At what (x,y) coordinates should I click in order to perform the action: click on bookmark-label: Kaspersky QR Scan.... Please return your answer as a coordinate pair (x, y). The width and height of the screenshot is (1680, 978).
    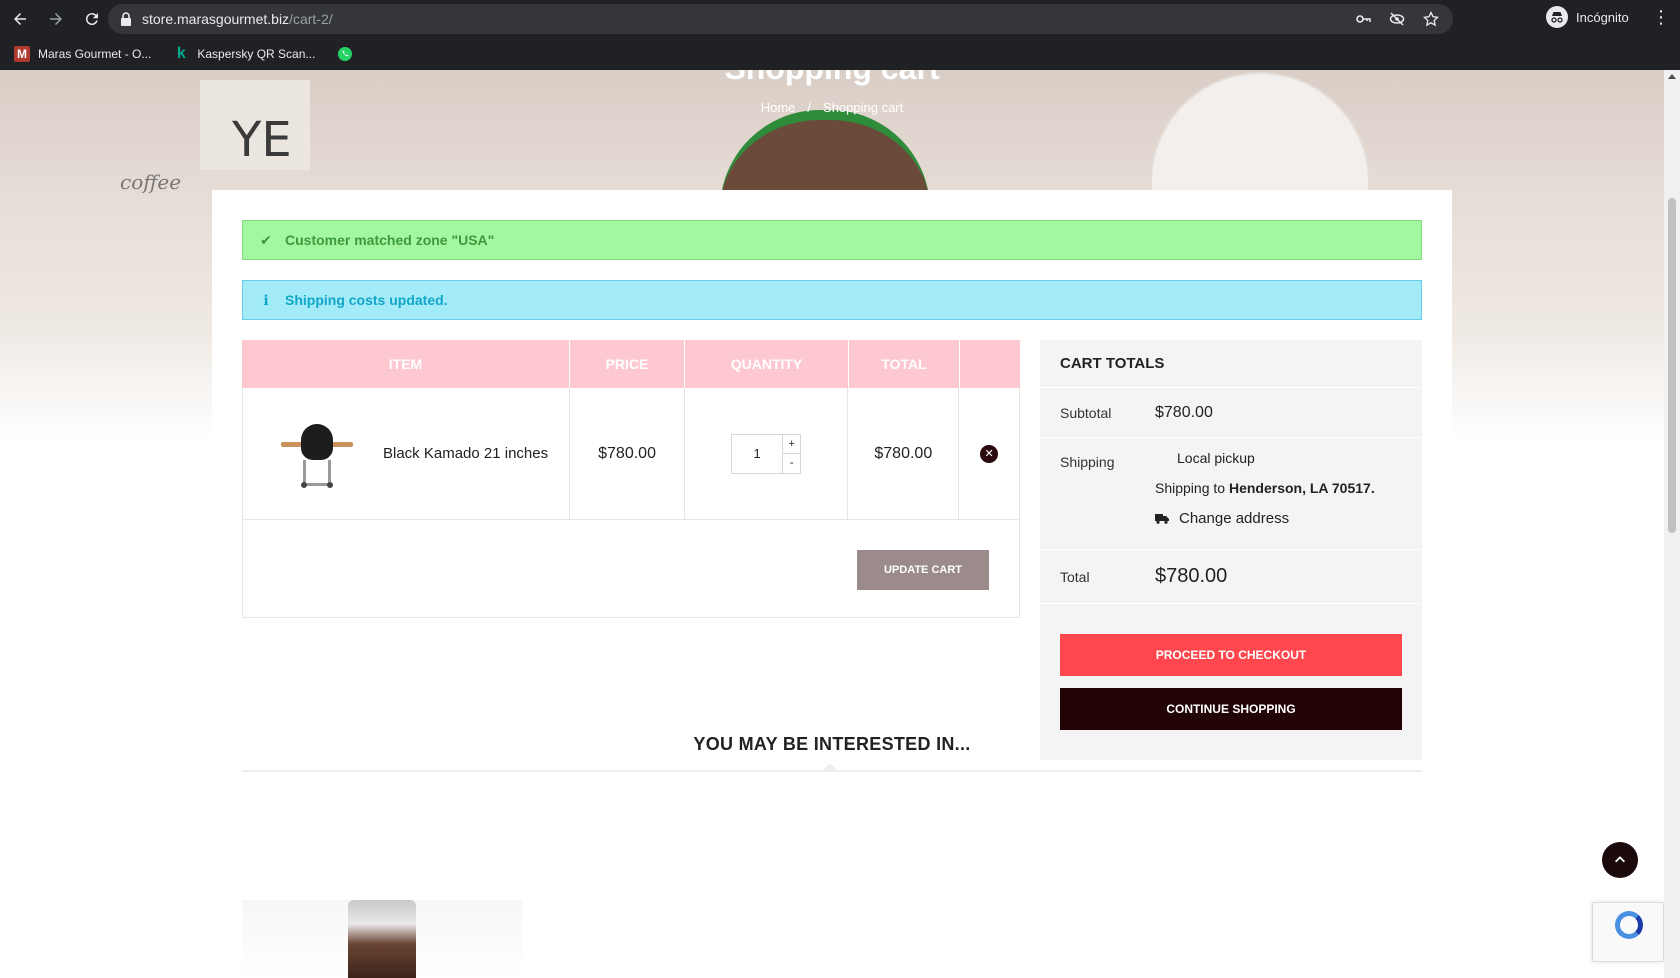
    Looking at the image, I should click on (256, 54).